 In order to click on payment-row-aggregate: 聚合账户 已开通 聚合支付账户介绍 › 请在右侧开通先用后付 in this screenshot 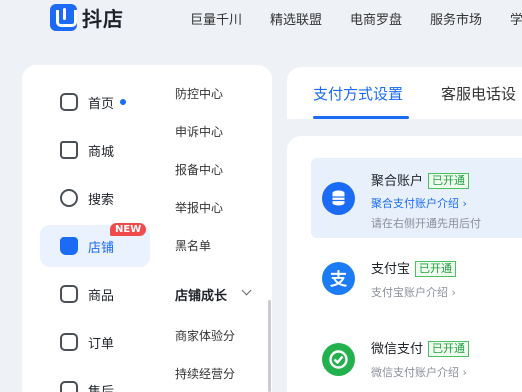, I will do `click(416, 198)`.